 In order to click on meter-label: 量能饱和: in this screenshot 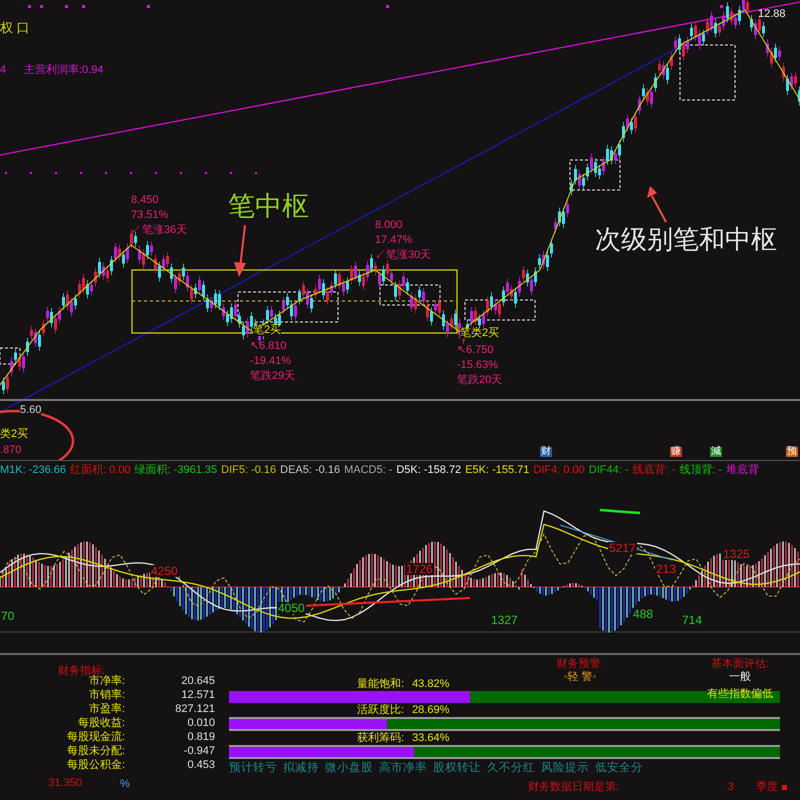, I will do `click(380, 684)`.